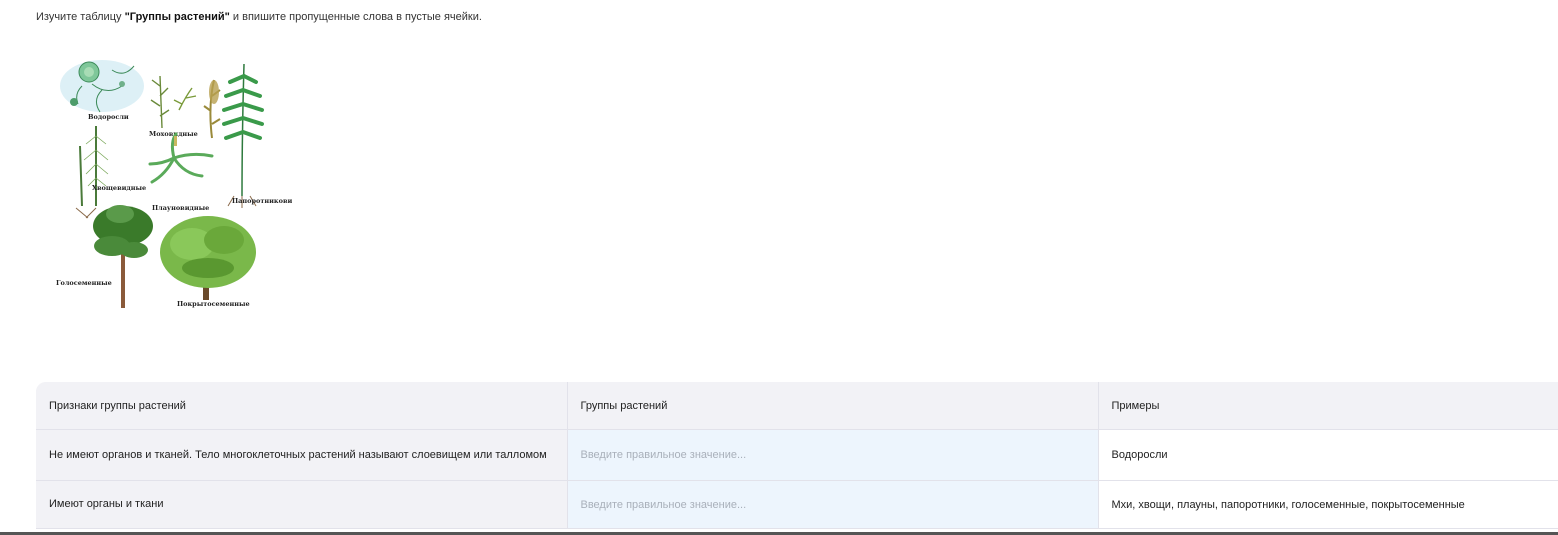 The image size is (1558, 535). I want to click on instruction-table-name: "Группы растений", so click(177, 17).